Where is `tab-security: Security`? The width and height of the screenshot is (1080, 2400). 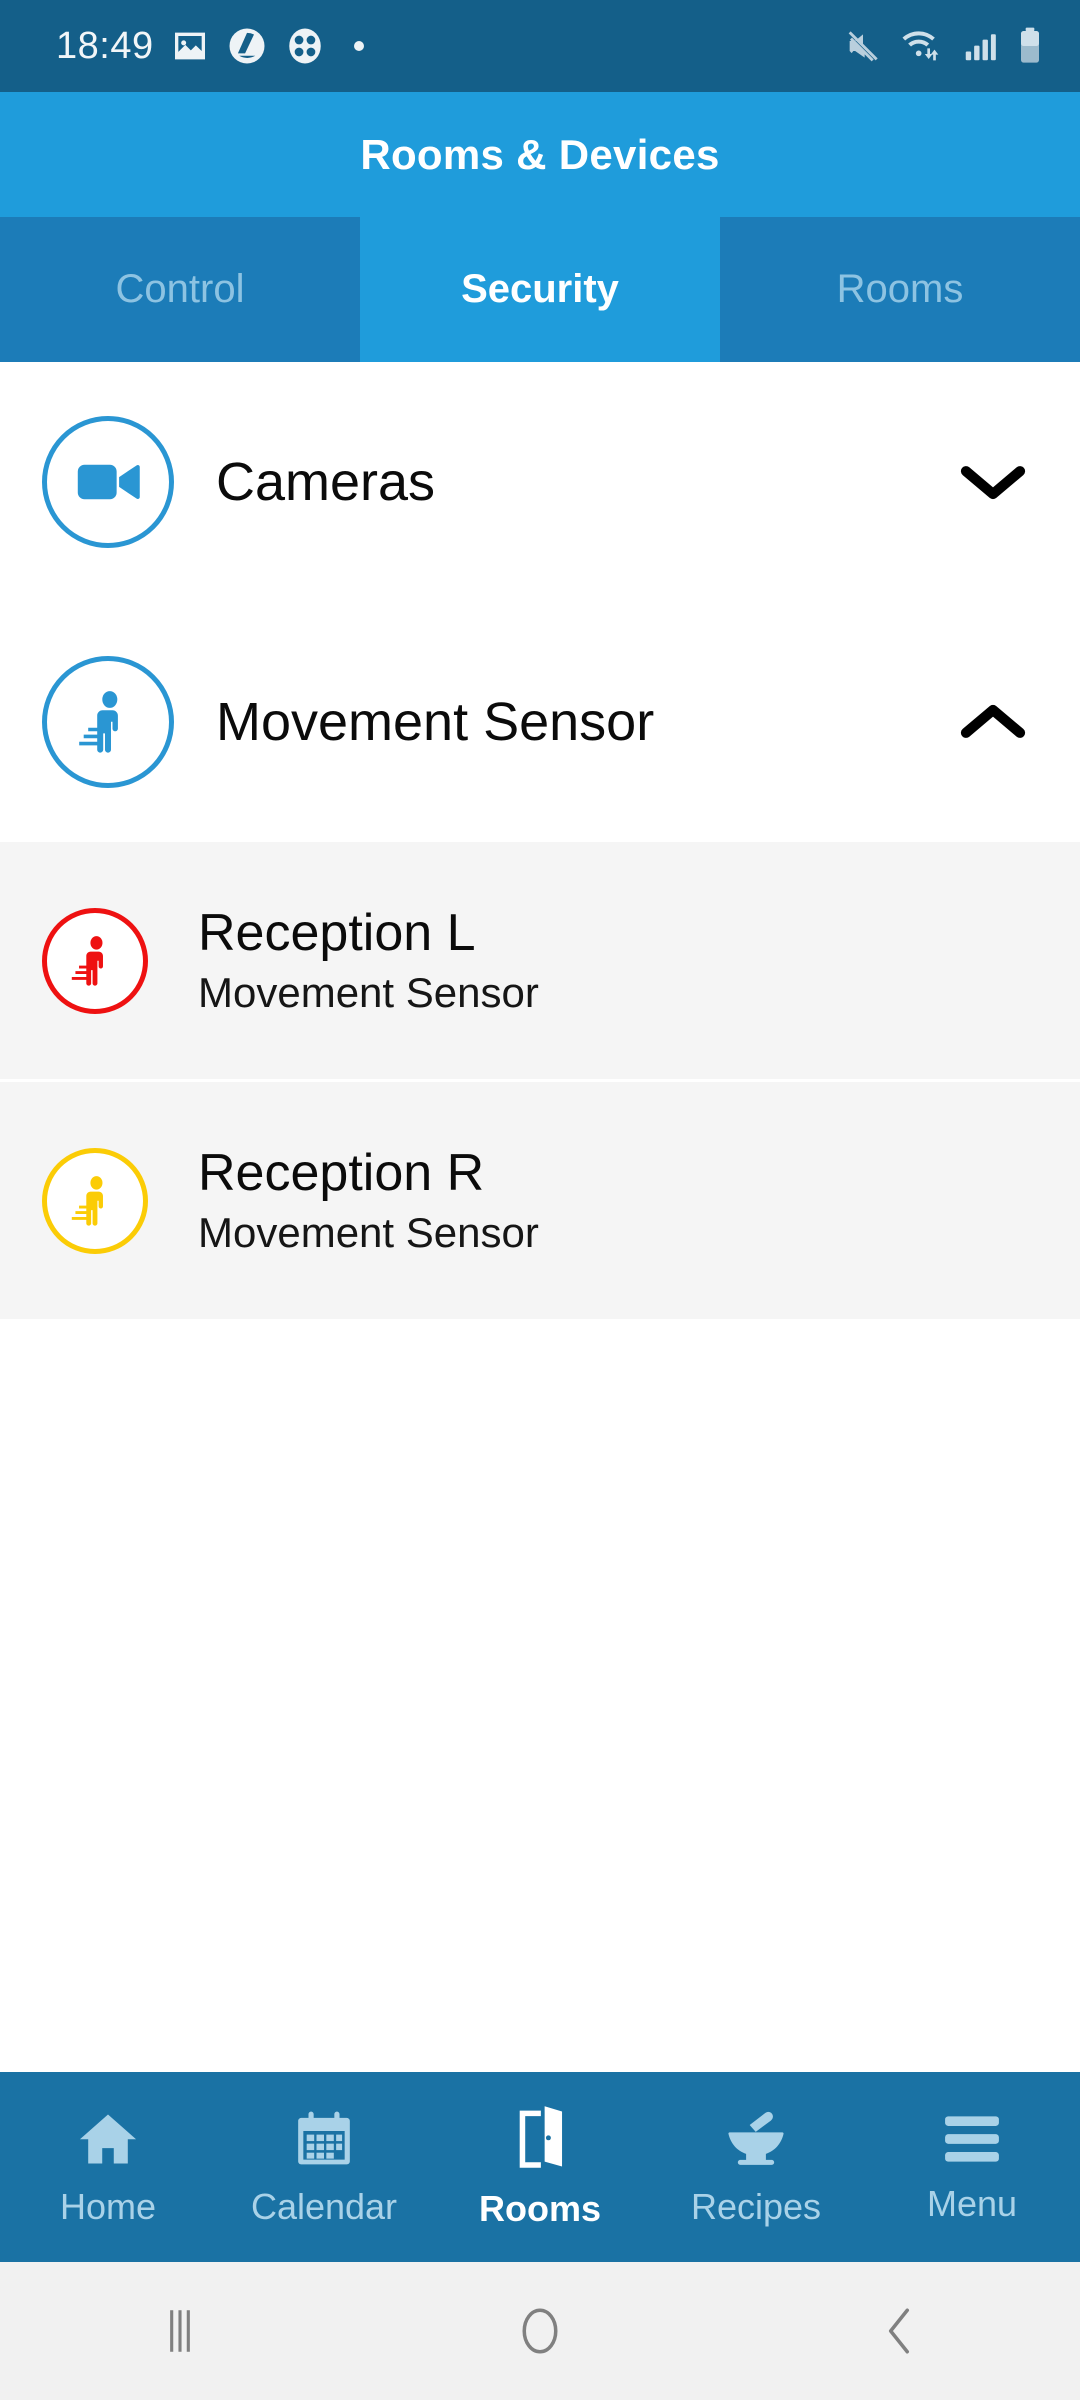
tab-security: Security is located at coordinates (540, 289).